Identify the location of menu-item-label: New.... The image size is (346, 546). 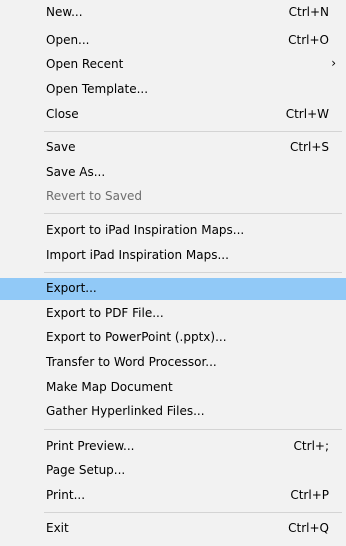
(64, 12).